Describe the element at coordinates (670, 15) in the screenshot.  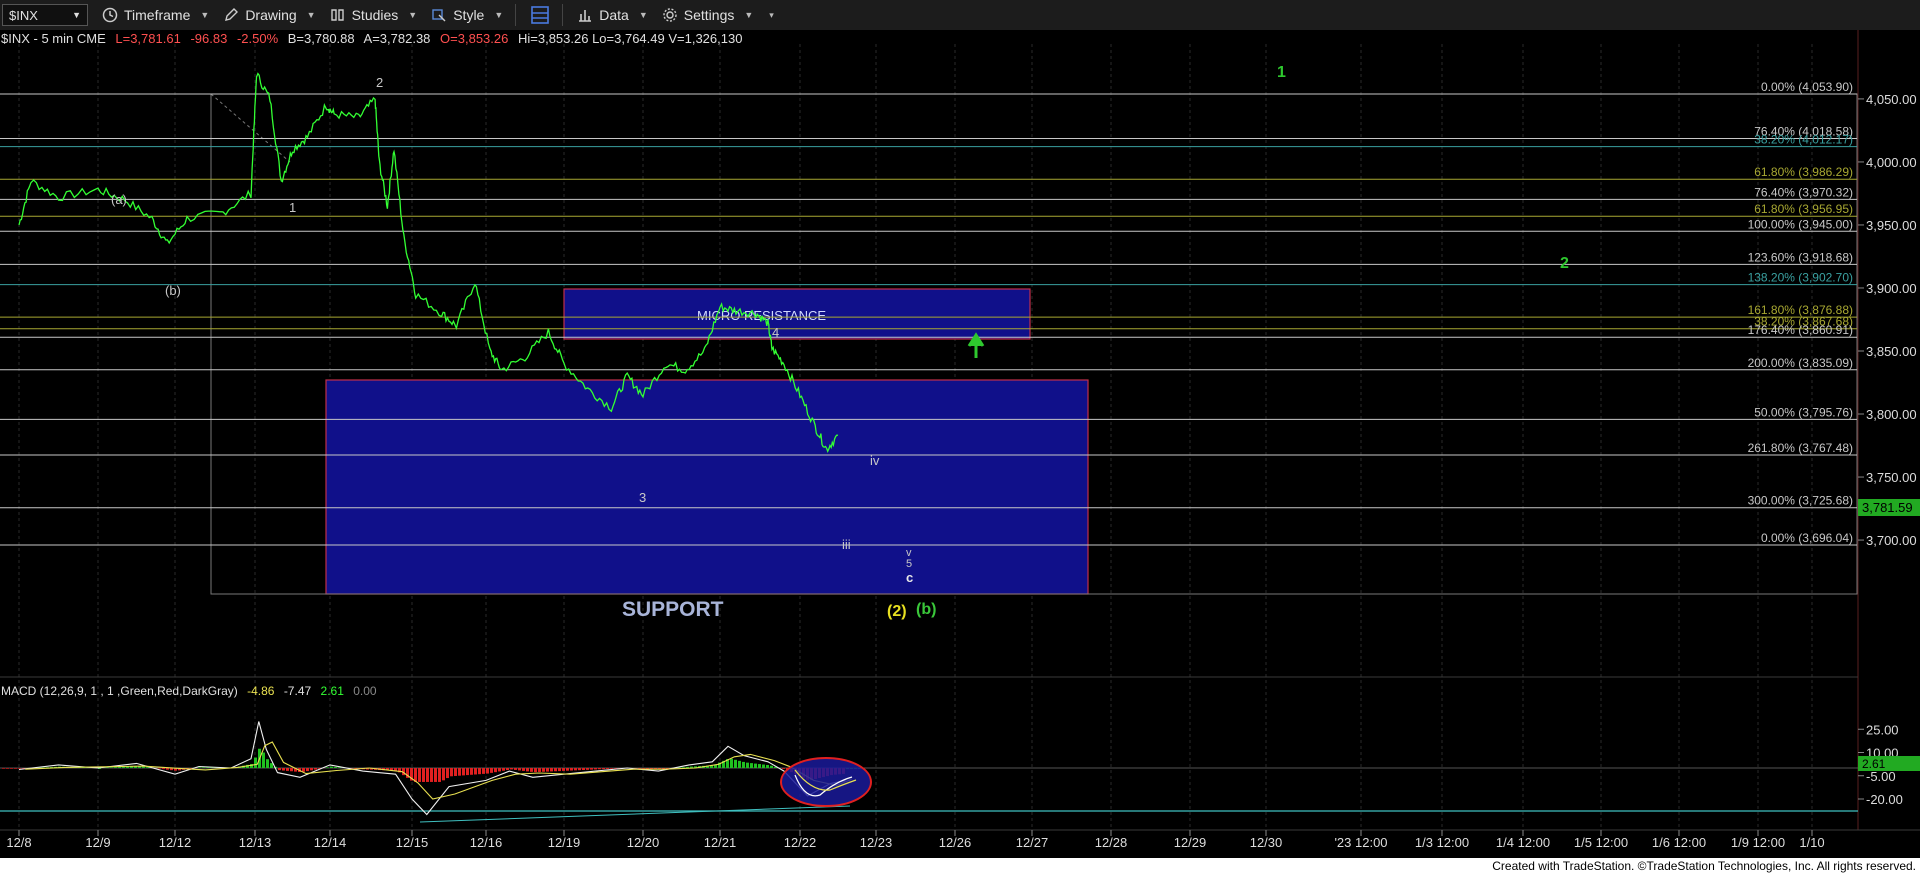
I see `gear-icon` at that location.